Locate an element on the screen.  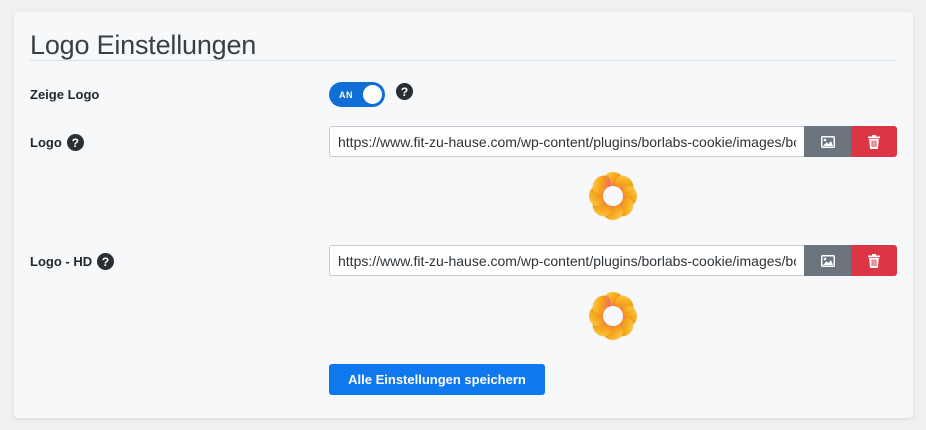
logo-hd-label: Logo - HD ? is located at coordinates (72, 261).